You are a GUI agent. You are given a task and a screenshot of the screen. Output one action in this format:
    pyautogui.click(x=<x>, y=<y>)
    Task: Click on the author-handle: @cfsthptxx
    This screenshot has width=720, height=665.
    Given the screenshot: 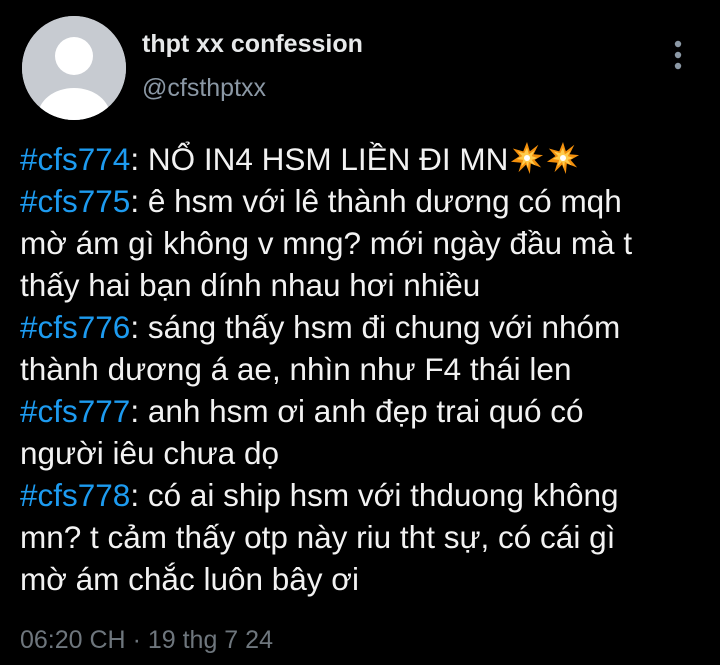 What is the action you would take?
    pyautogui.click(x=204, y=88)
    